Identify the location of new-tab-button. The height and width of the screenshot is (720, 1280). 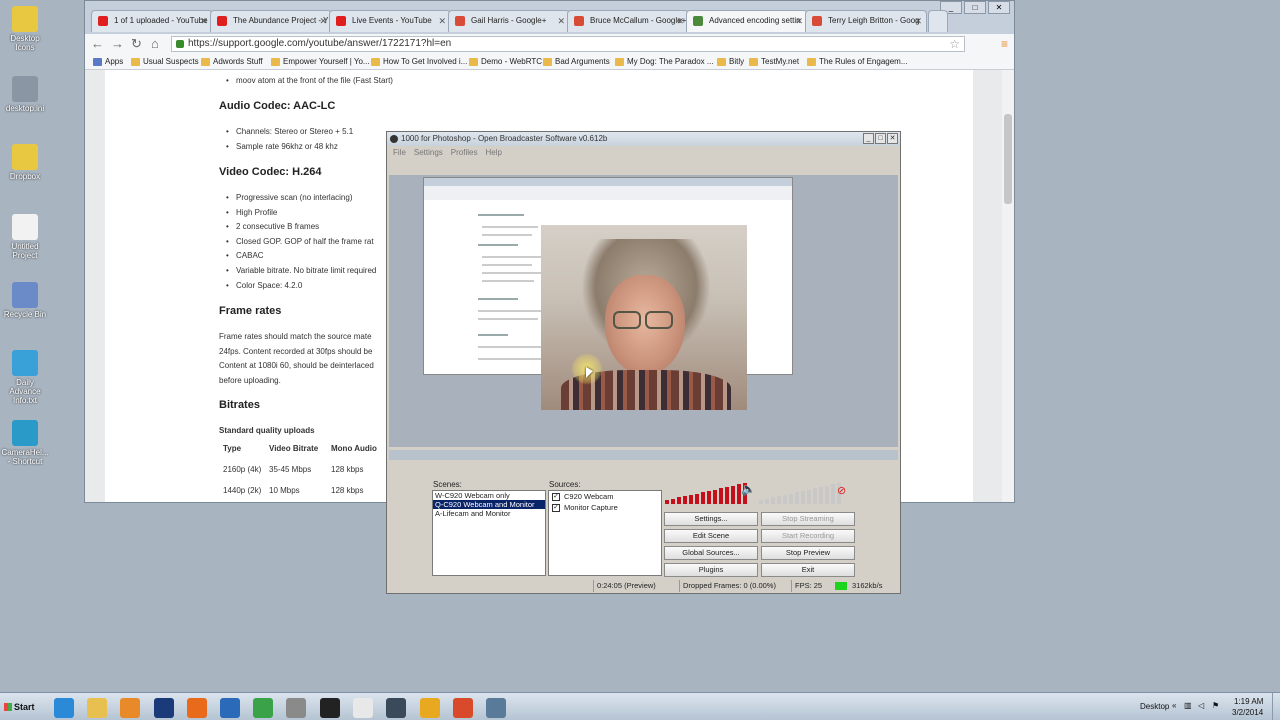
(938, 21).